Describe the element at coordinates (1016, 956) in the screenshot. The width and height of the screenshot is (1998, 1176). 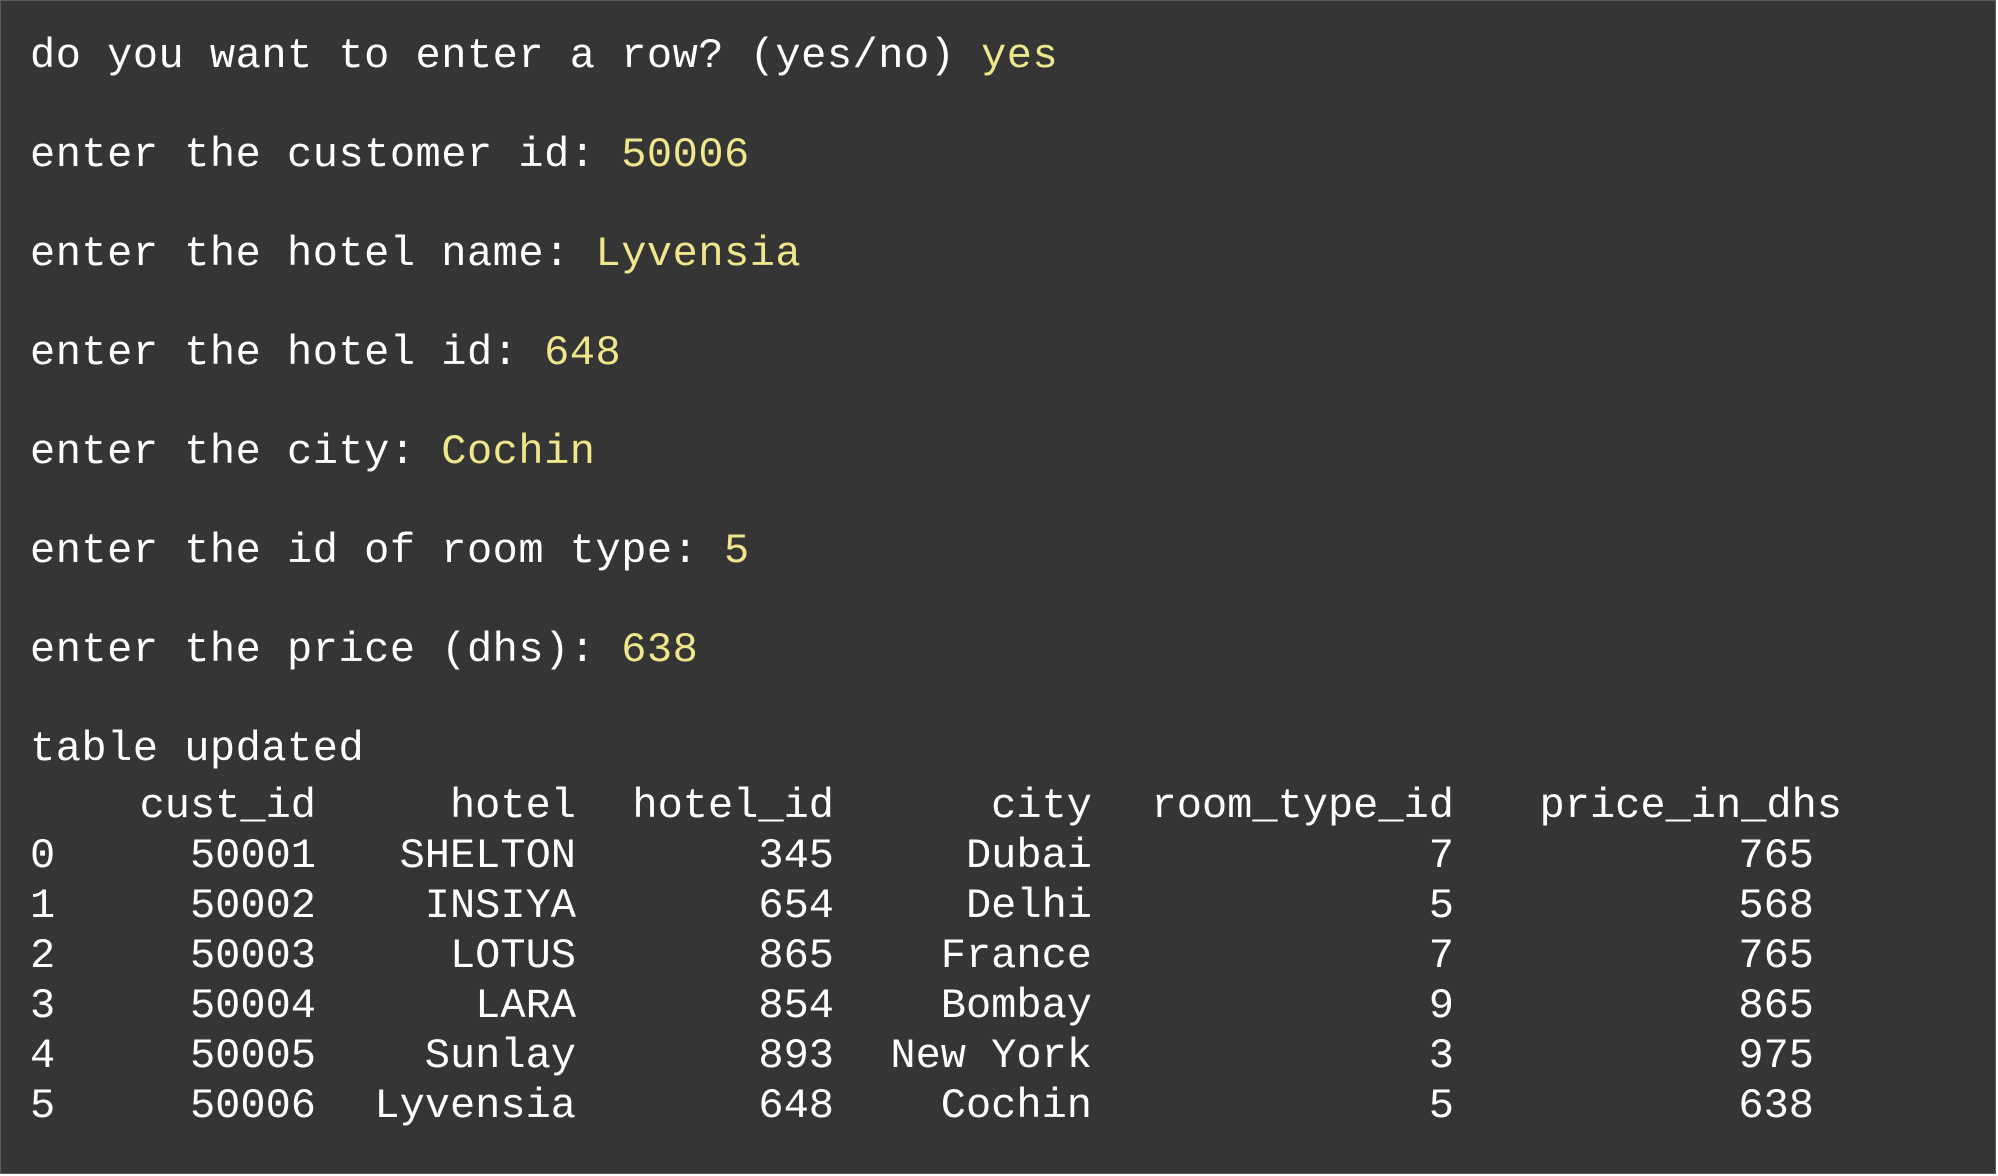
I see `cell-city: France` at that location.